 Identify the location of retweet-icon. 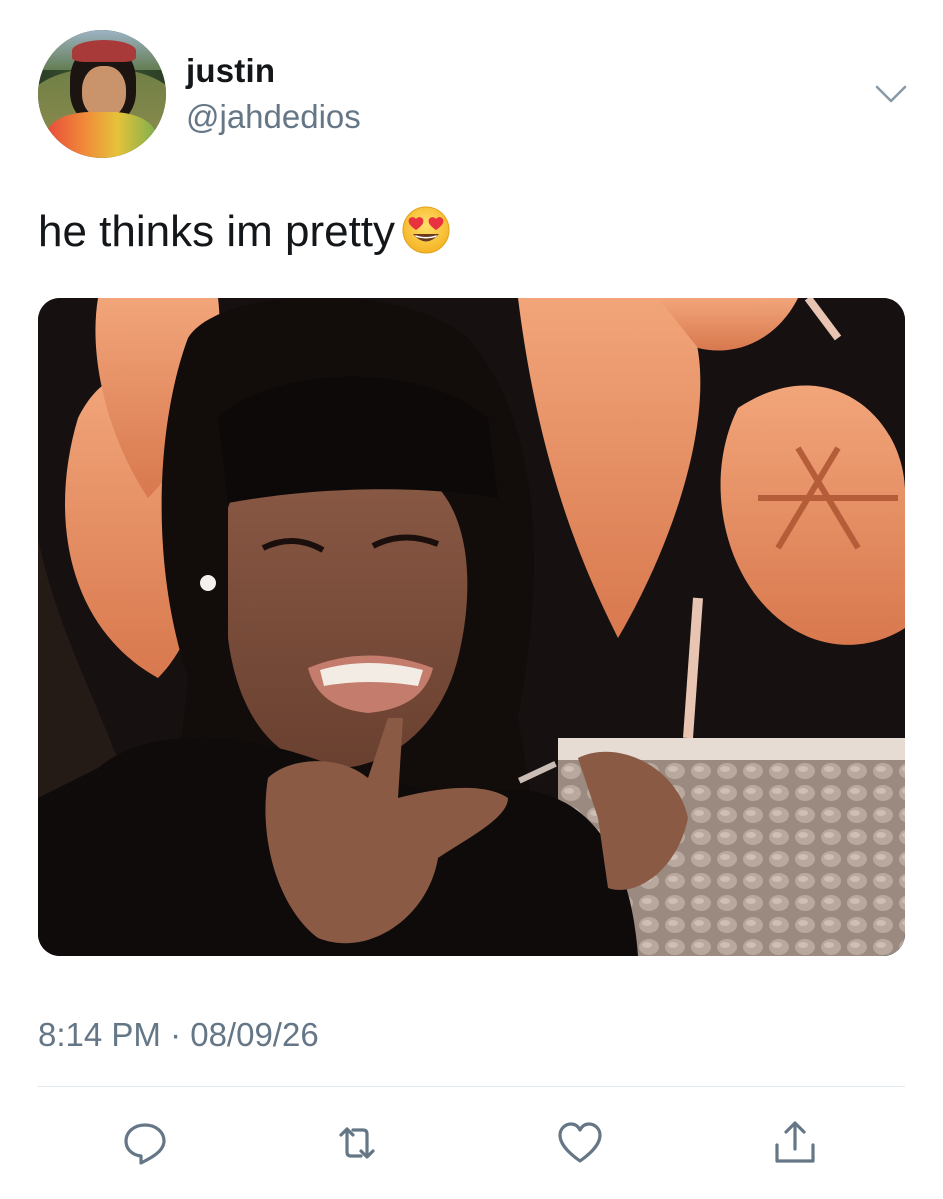
(357, 1143).